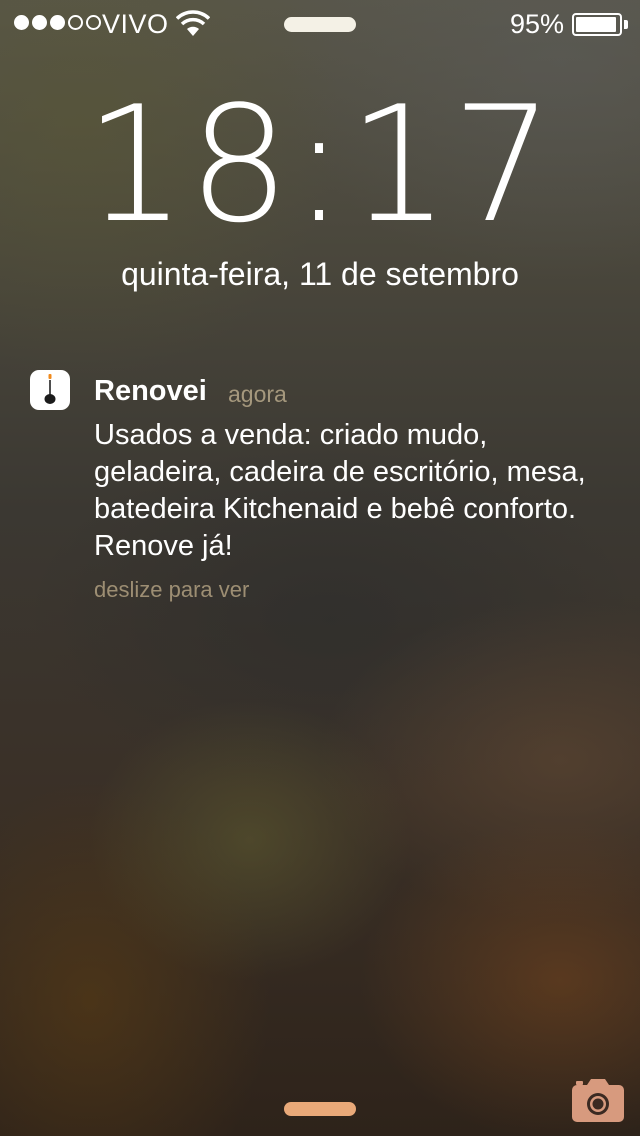 The width and height of the screenshot is (640, 1136). I want to click on status-bar: VIVO 95%, so click(320, 25).